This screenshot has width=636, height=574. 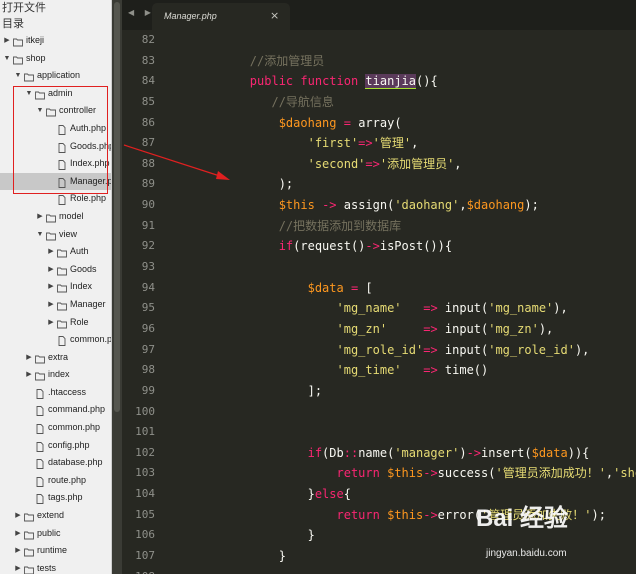 What do you see at coordinates (145, 494) in the screenshot?
I see `line-number: 104` at bounding box center [145, 494].